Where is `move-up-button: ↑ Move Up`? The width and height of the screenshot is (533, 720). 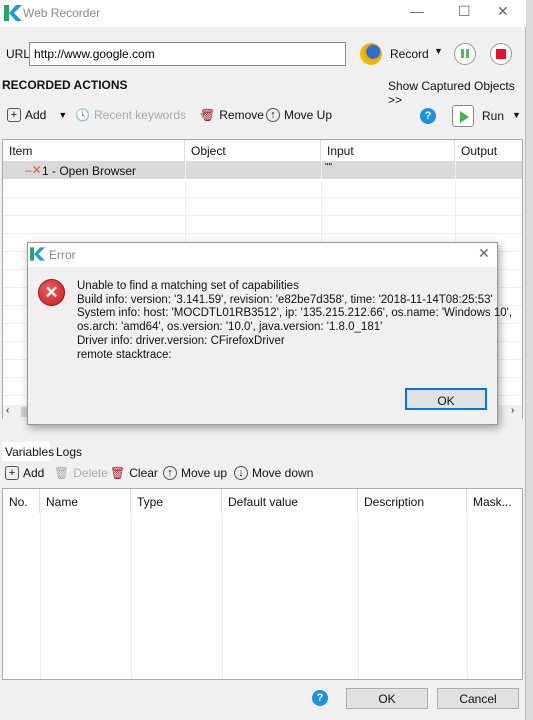 move-up-button: ↑ Move Up is located at coordinates (299, 115).